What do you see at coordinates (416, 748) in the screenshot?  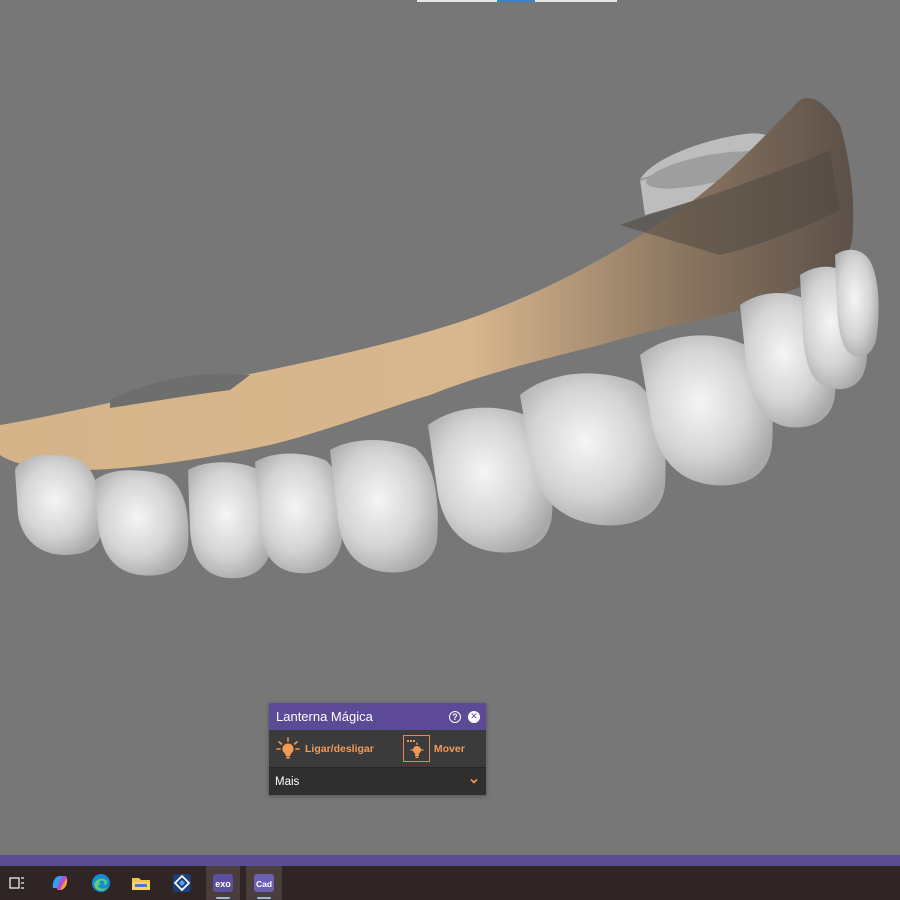 I see `move-lamp-icon` at bounding box center [416, 748].